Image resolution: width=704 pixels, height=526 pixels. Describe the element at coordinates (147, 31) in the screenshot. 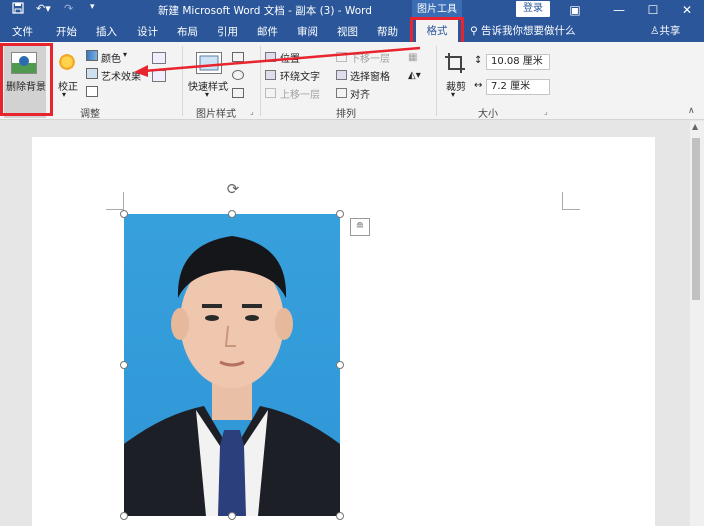

I see `tab-design: 设计` at that location.